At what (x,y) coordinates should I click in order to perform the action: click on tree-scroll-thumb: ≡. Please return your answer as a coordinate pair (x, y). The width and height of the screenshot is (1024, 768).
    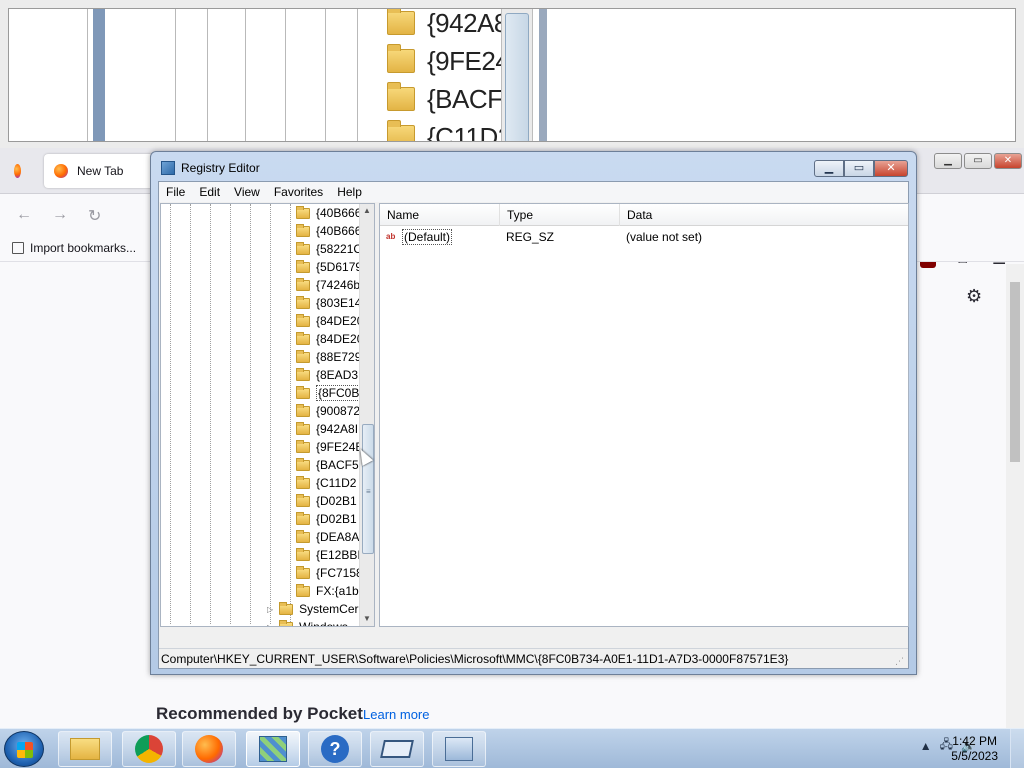
    Looking at the image, I should click on (368, 489).